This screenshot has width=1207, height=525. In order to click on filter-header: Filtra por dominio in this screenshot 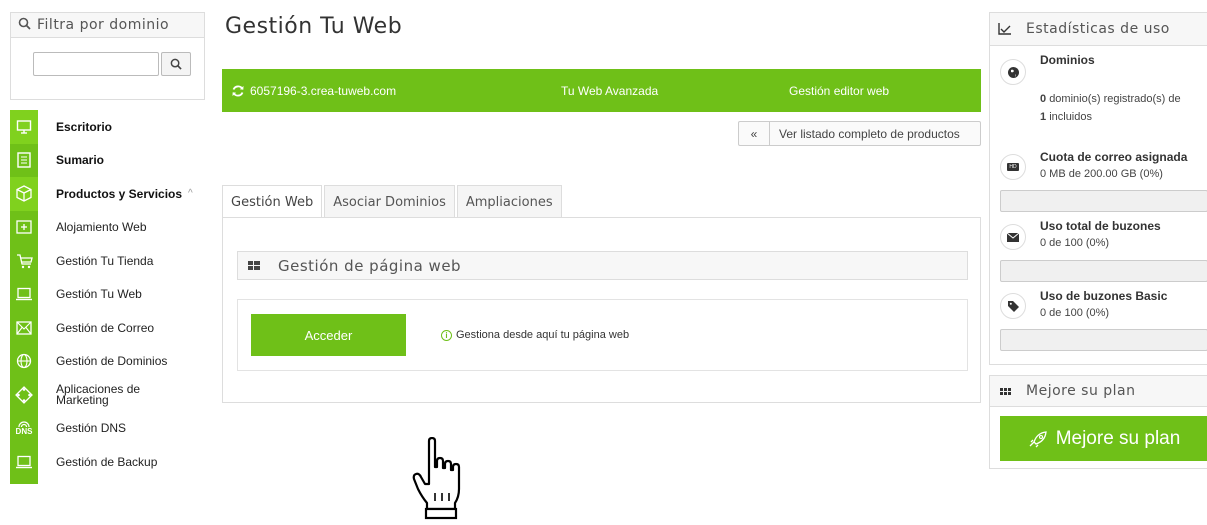, I will do `click(107, 25)`.